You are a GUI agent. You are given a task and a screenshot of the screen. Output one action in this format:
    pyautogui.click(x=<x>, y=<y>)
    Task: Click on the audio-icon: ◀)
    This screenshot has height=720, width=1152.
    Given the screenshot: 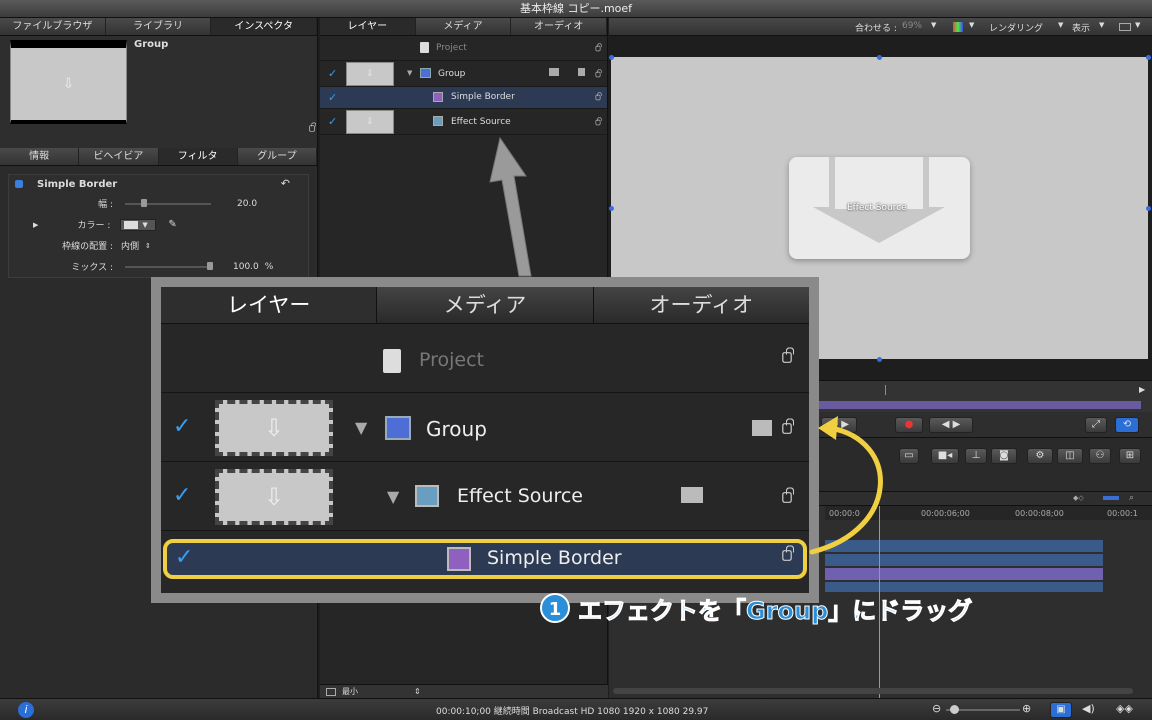 What is the action you would take?
    pyautogui.click(x=1088, y=708)
    